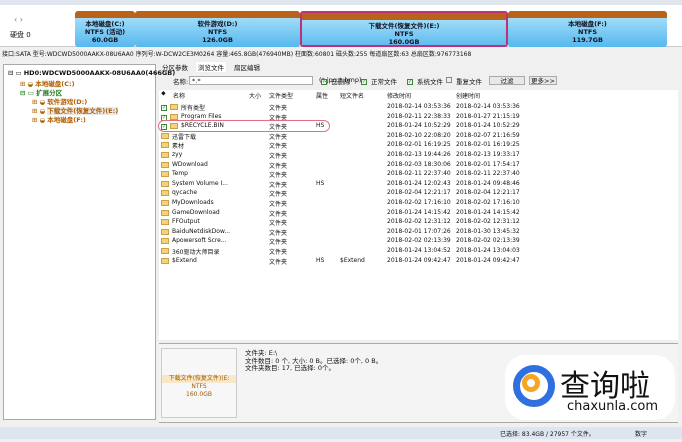 The height and width of the screenshot is (442, 682). What do you see at coordinates (325, 80) in the screenshot?
I see `deleted-checkbox: ✓` at bounding box center [325, 80].